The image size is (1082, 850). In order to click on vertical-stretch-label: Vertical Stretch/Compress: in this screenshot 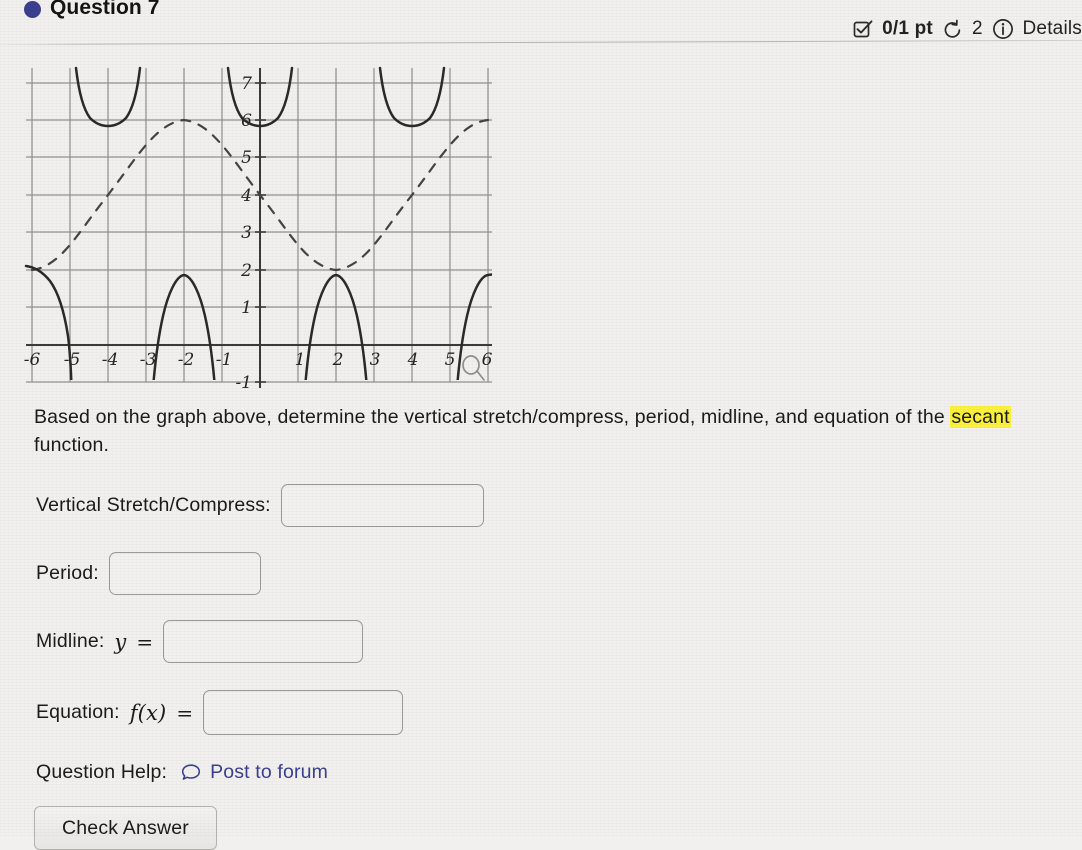, I will do `click(153, 505)`.